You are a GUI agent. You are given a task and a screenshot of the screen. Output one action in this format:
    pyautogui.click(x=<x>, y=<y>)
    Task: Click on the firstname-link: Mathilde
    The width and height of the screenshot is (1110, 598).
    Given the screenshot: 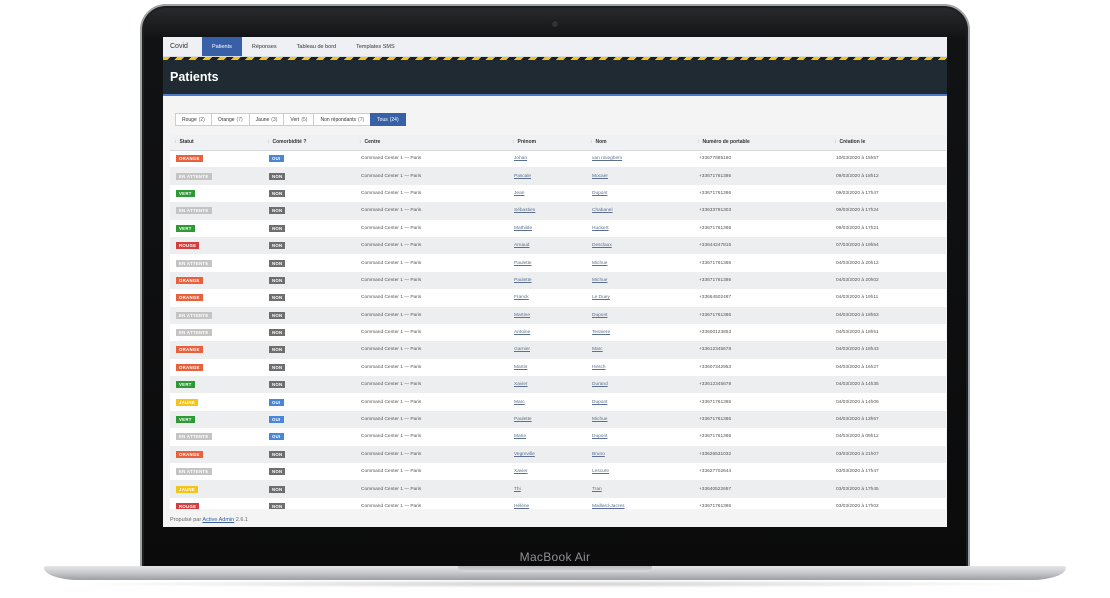 What is the action you would take?
    pyautogui.click(x=523, y=228)
    